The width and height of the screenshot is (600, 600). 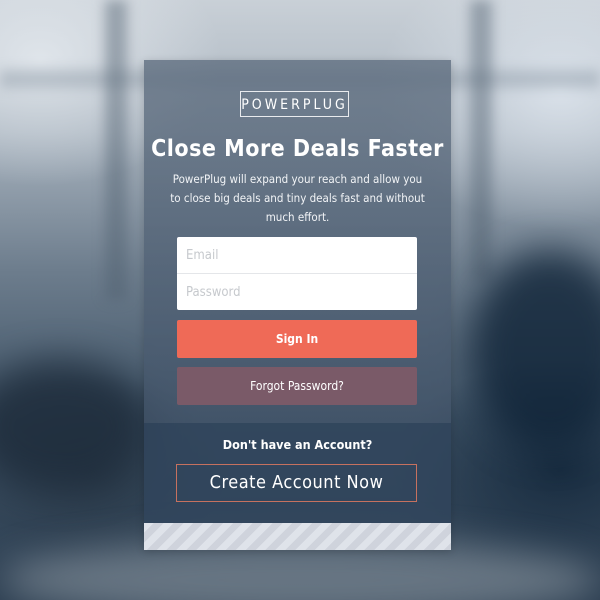 I want to click on email-field, so click(x=297, y=255).